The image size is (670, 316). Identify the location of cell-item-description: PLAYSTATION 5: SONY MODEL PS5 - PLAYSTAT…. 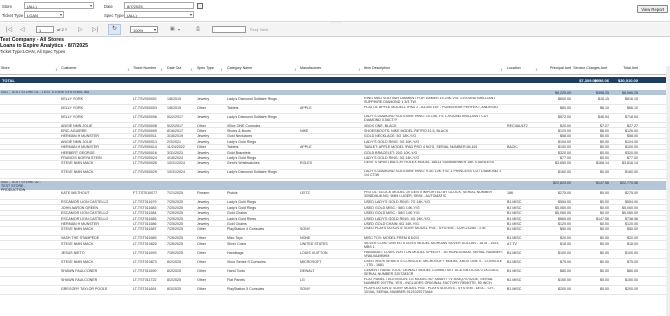
(429, 290).